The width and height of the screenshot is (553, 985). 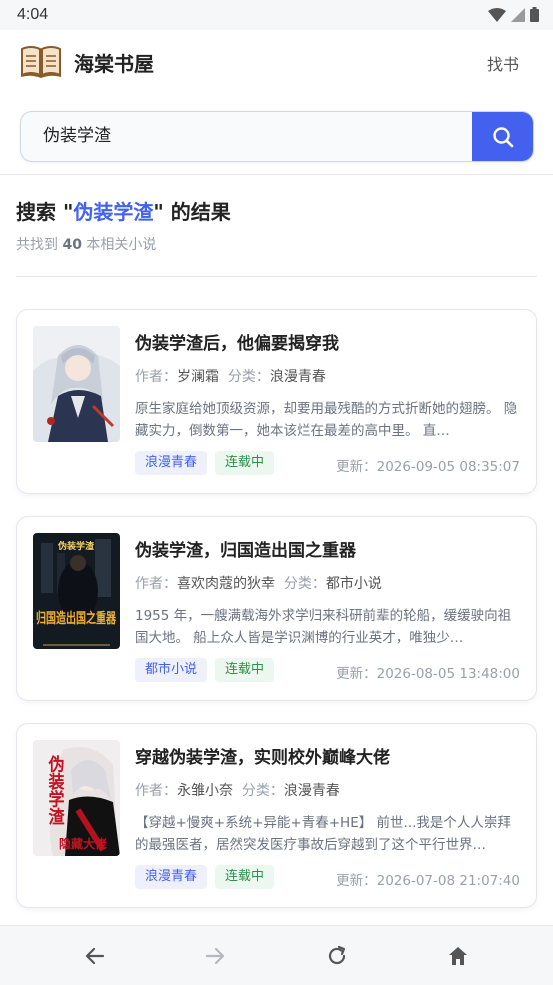 What do you see at coordinates (262, 755) in the screenshot?
I see `book-title: 穿越伪装学渣，实则校外巅峰大佬` at bounding box center [262, 755].